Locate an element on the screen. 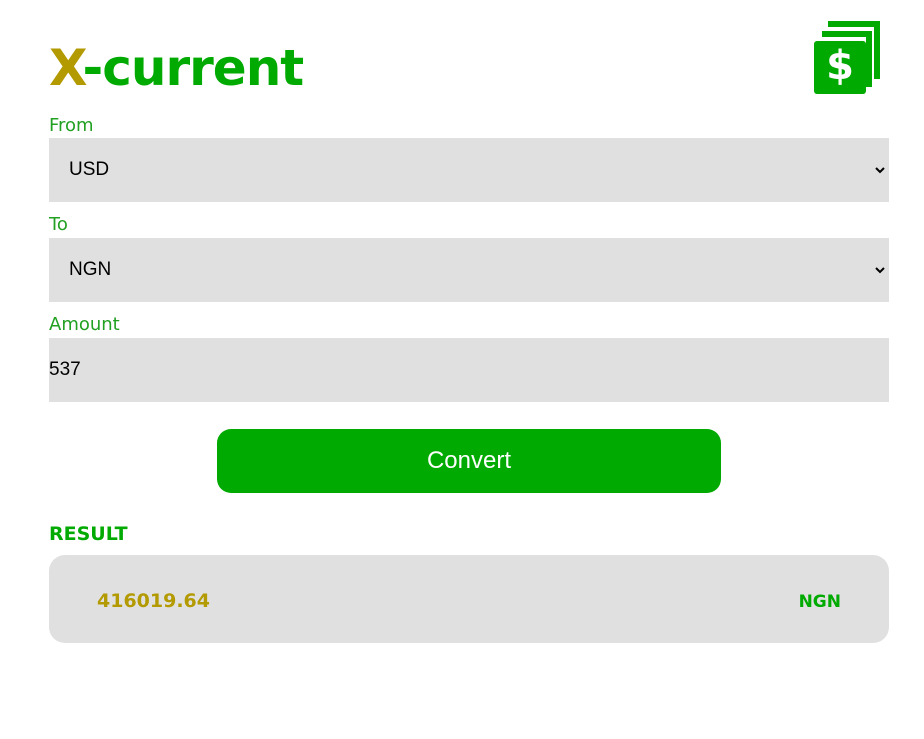 This screenshot has width=924, height=739. header: X-current $ is located at coordinates (469, 56).